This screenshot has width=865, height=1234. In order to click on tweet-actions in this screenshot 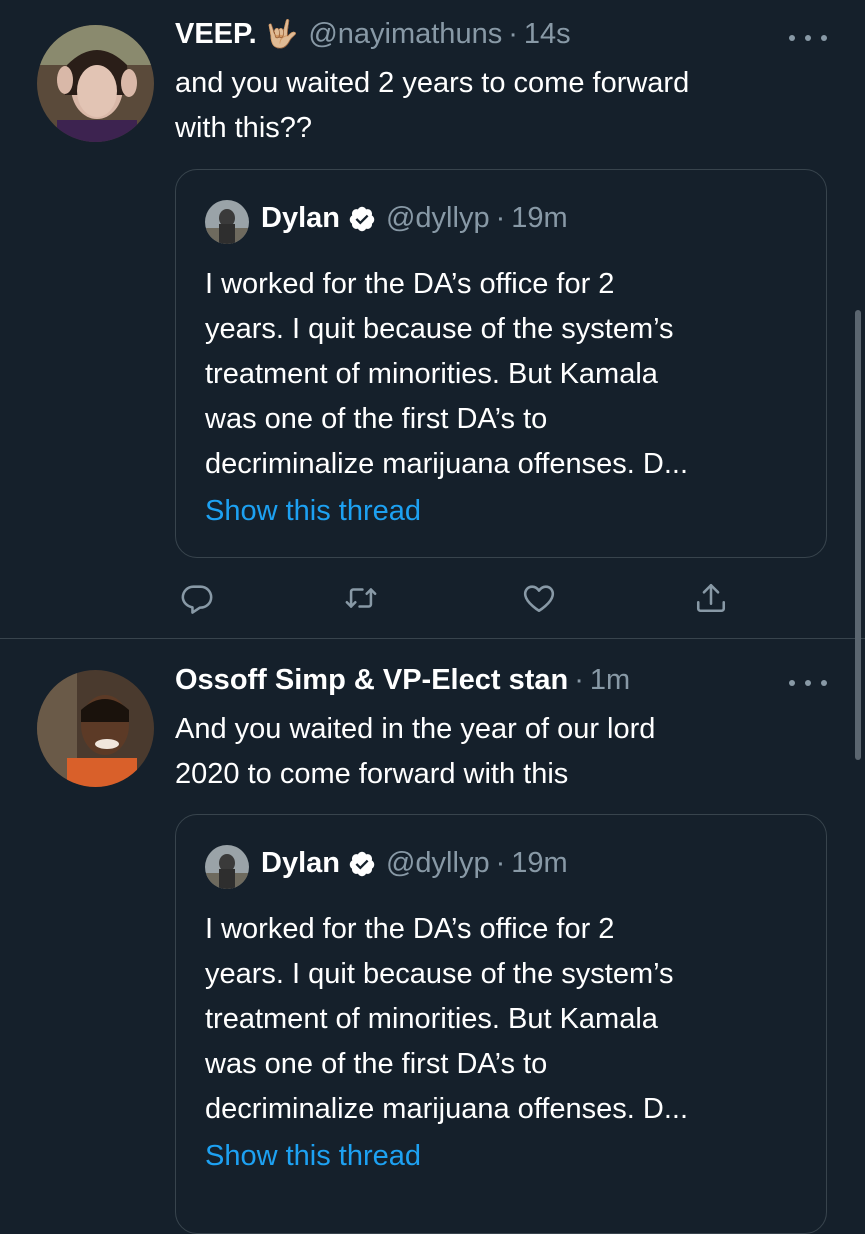, I will do `click(455, 598)`.